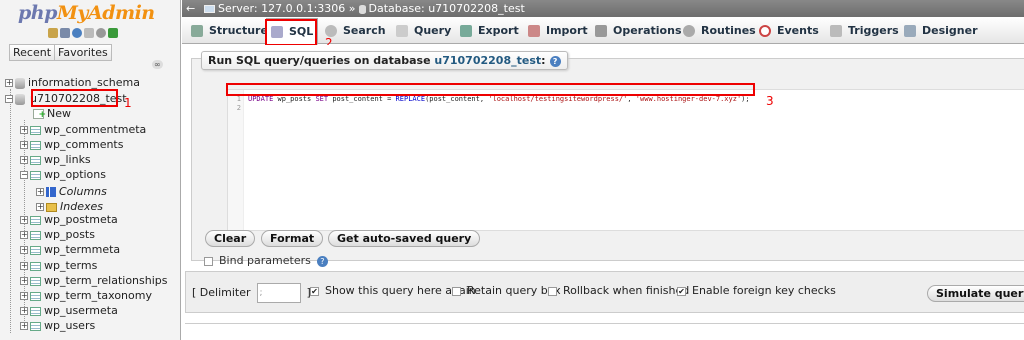  I want to click on bind-parameters-label: Bind parameters, so click(265, 260).